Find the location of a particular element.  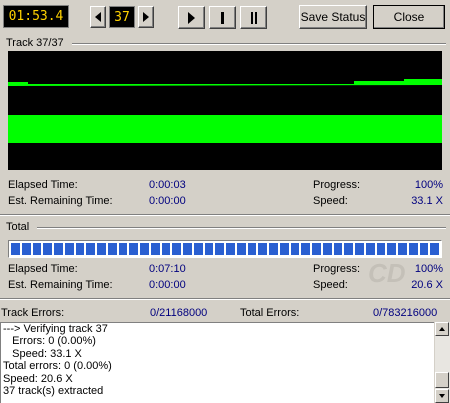

track-number-display: 37 is located at coordinates (122, 17).